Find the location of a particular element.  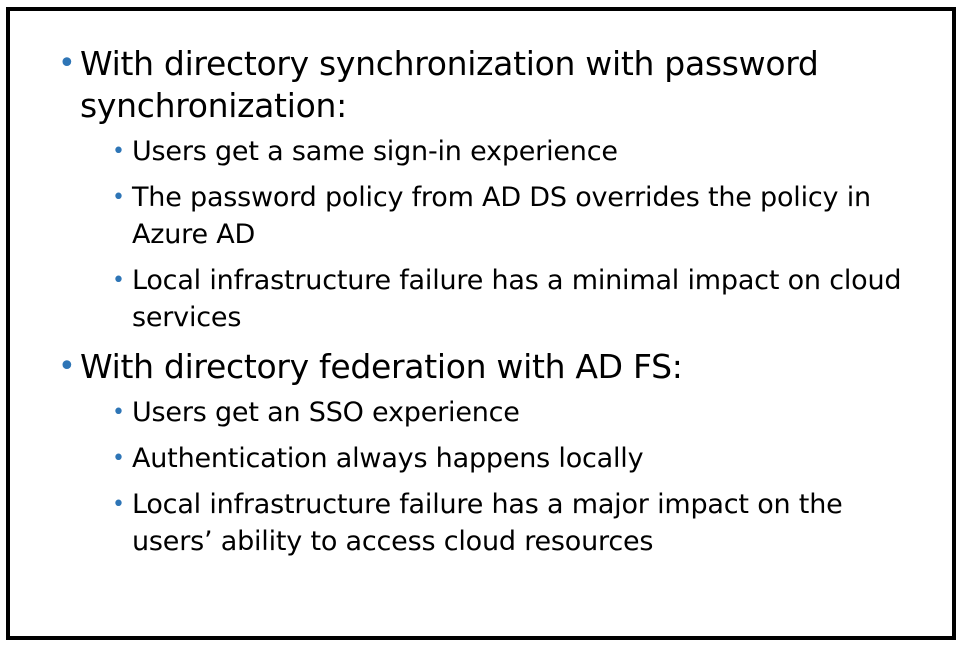

list-item-text: Users get a same sign-in experience is located at coordinates (375, 151).